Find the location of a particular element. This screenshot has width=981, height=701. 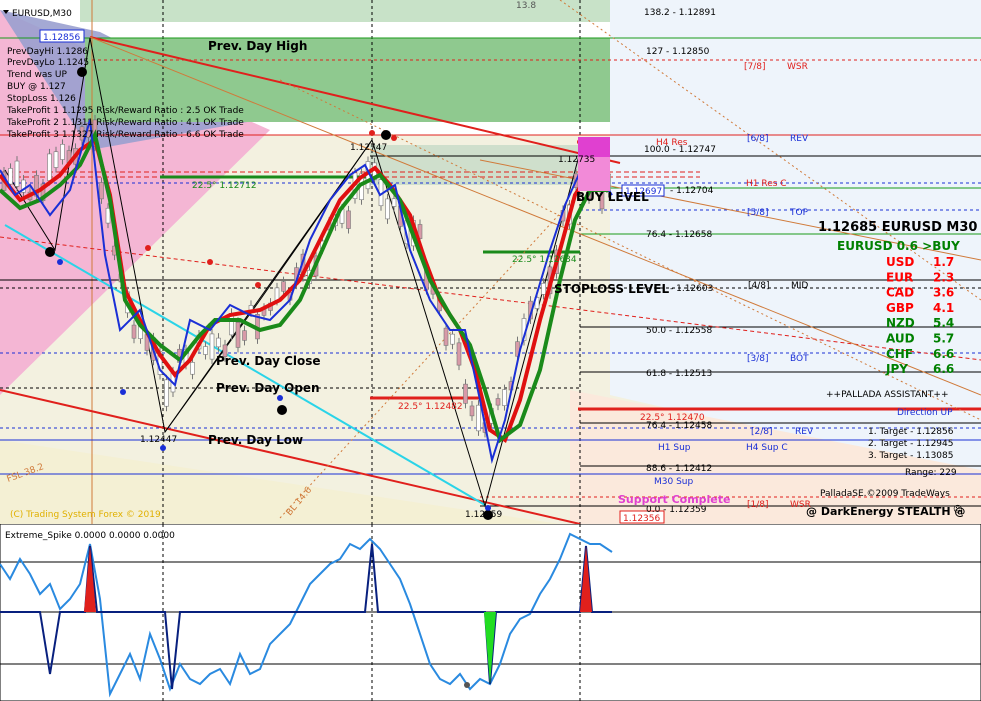

pivot-label: M30 Sup is located at coordinates (673, 482).